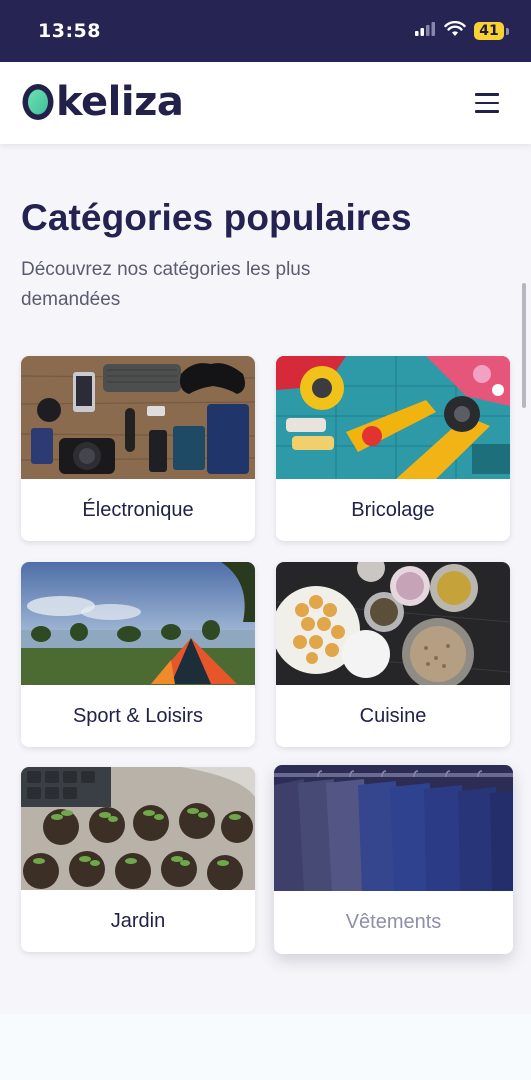 The width and height of the screenshot is (531, 1080). Describe the element at coordinates (216, 217) in the screenshot. I see `page-title: Catégories populaires` at that location.